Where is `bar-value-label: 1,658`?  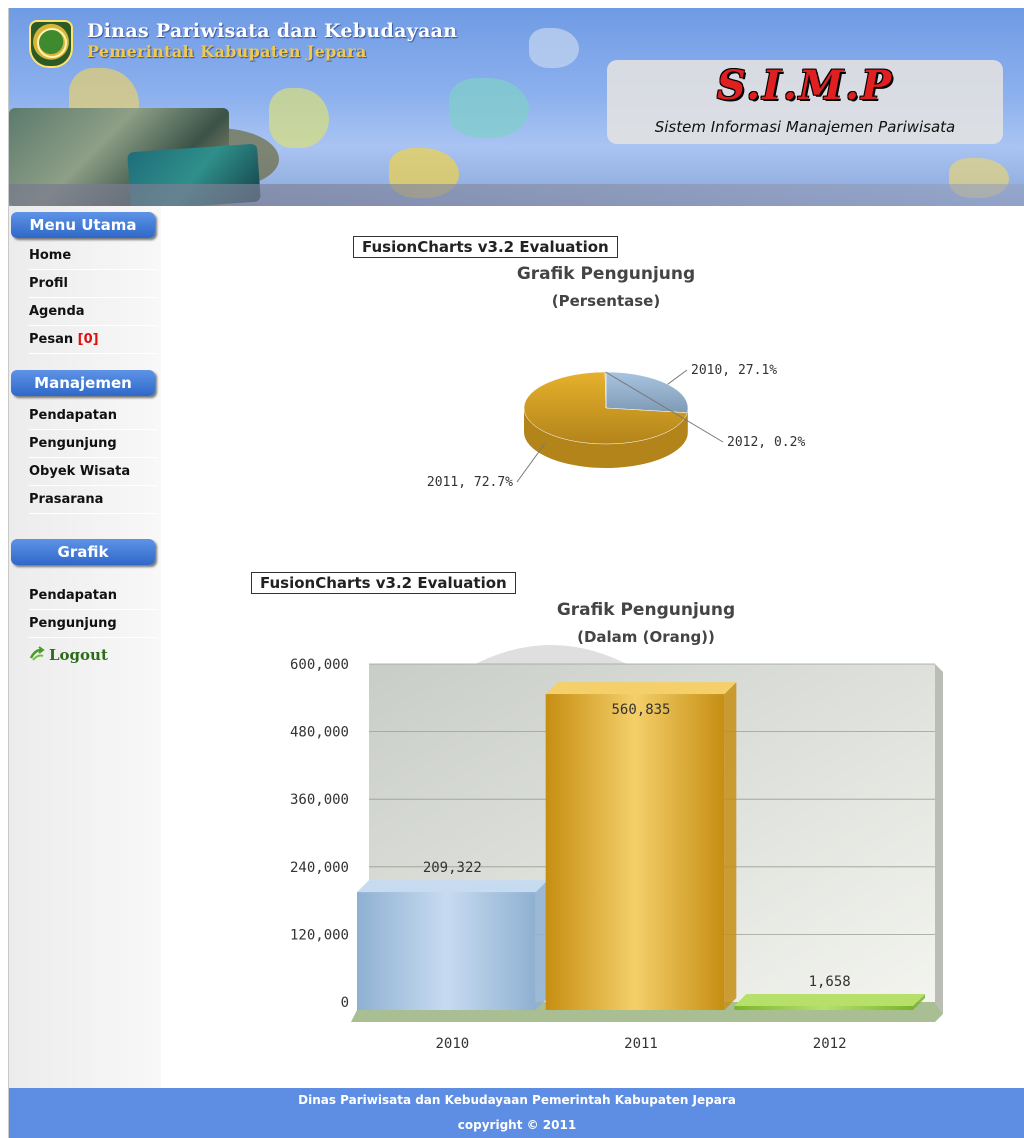 bar-value-label: 1,658 is located at coordinates (830, 982).